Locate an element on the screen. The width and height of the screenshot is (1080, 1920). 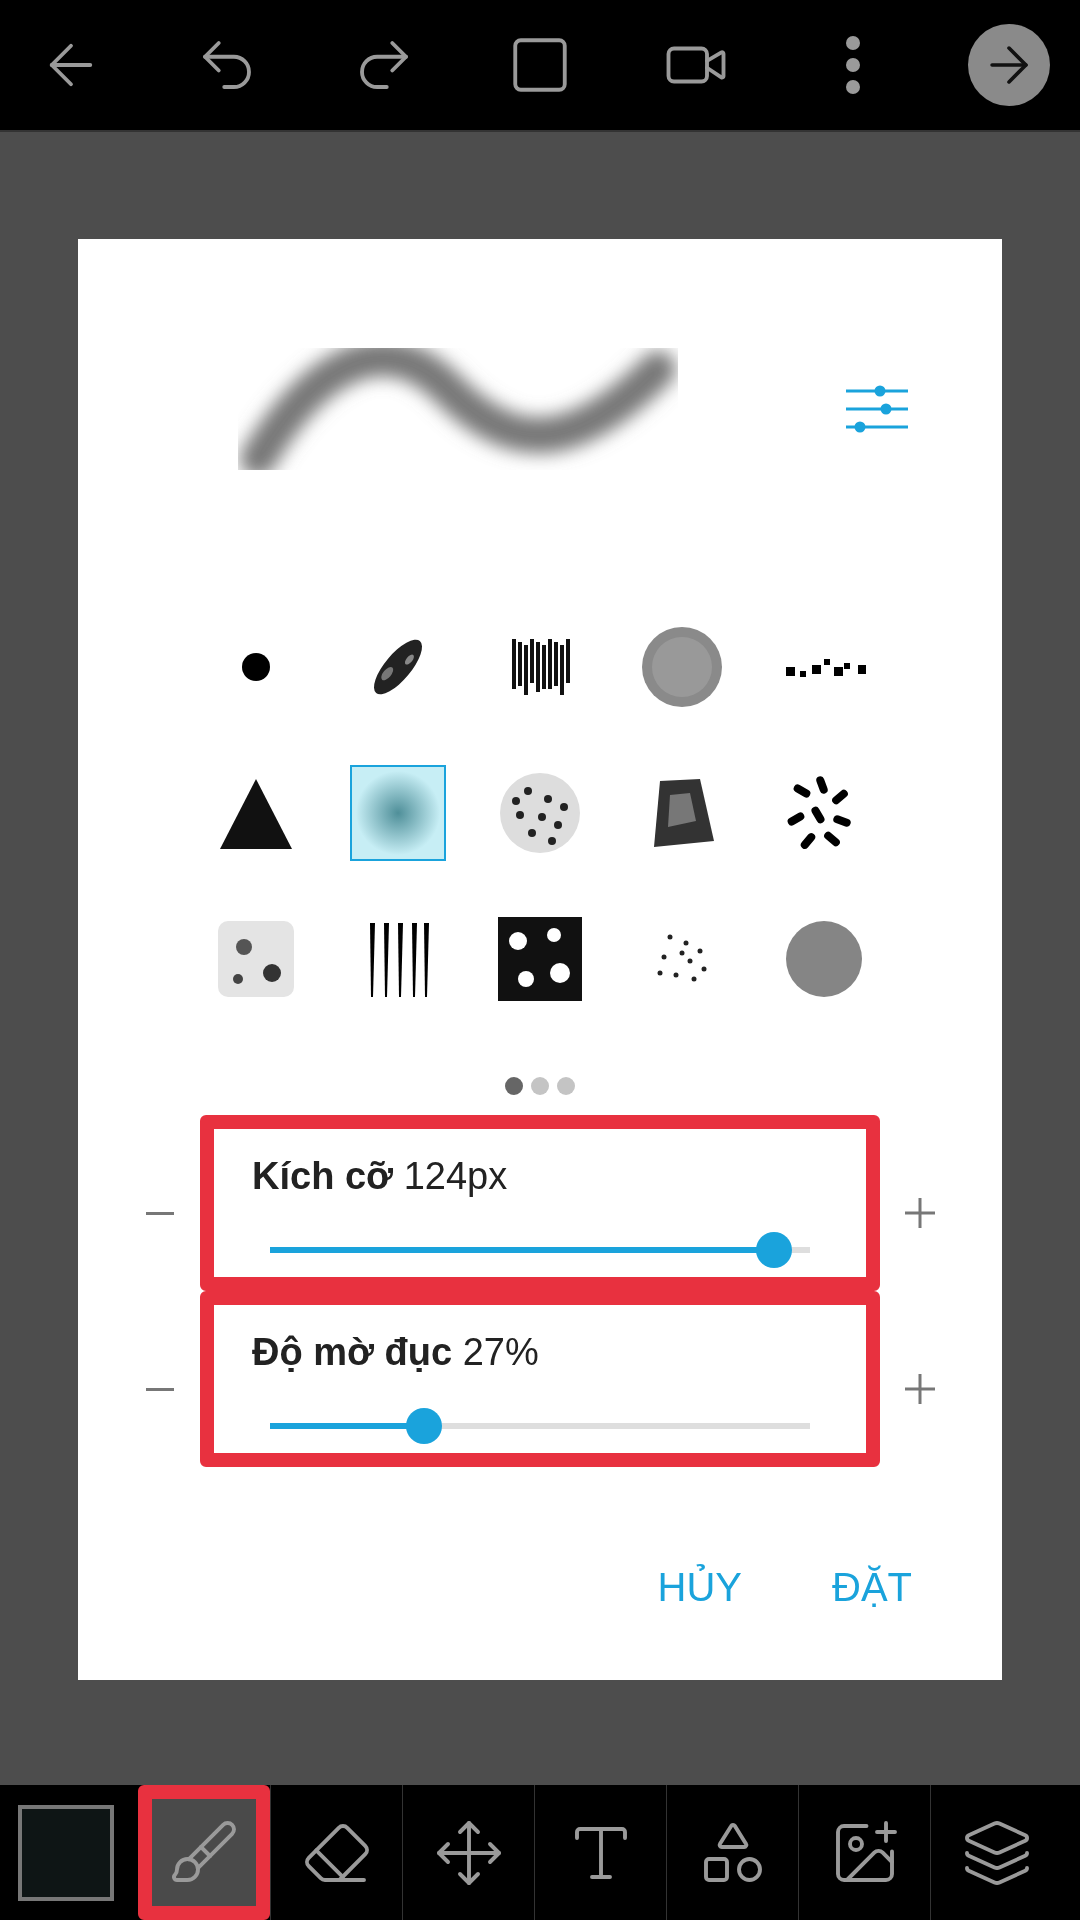
settings-sliders-icon is located at coordinates (877, 409).